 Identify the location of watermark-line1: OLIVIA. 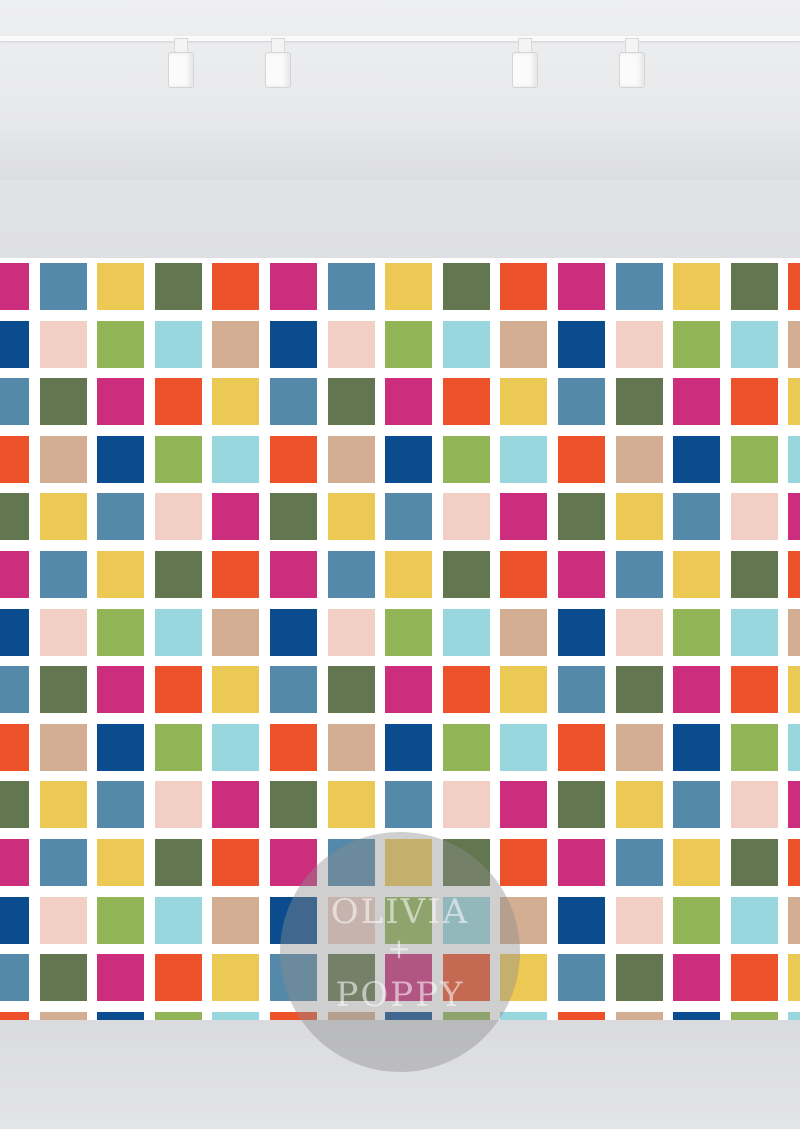
(400, 912).